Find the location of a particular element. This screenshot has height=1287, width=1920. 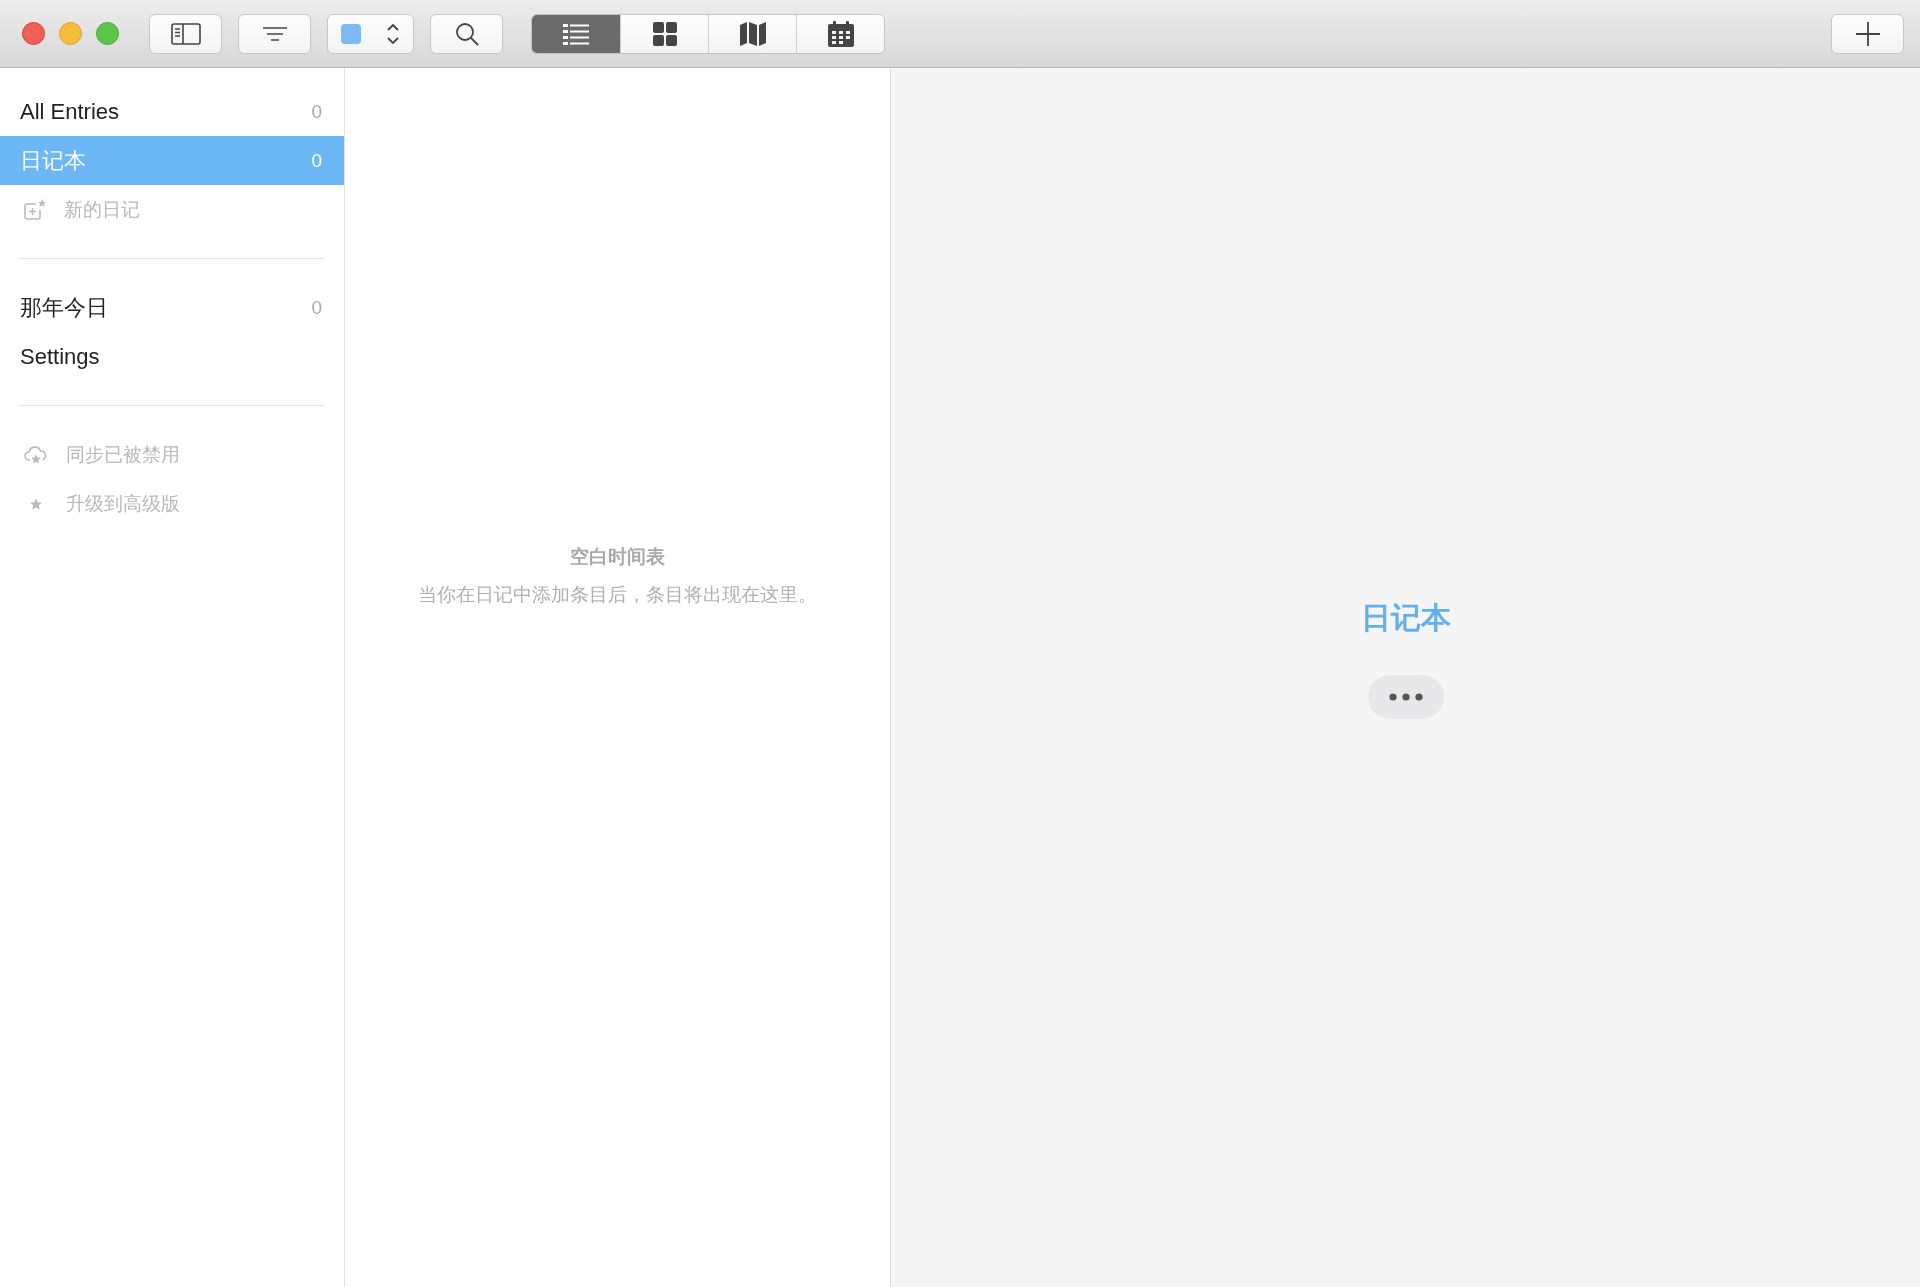

filter-button is located at coordinates (274, 33).